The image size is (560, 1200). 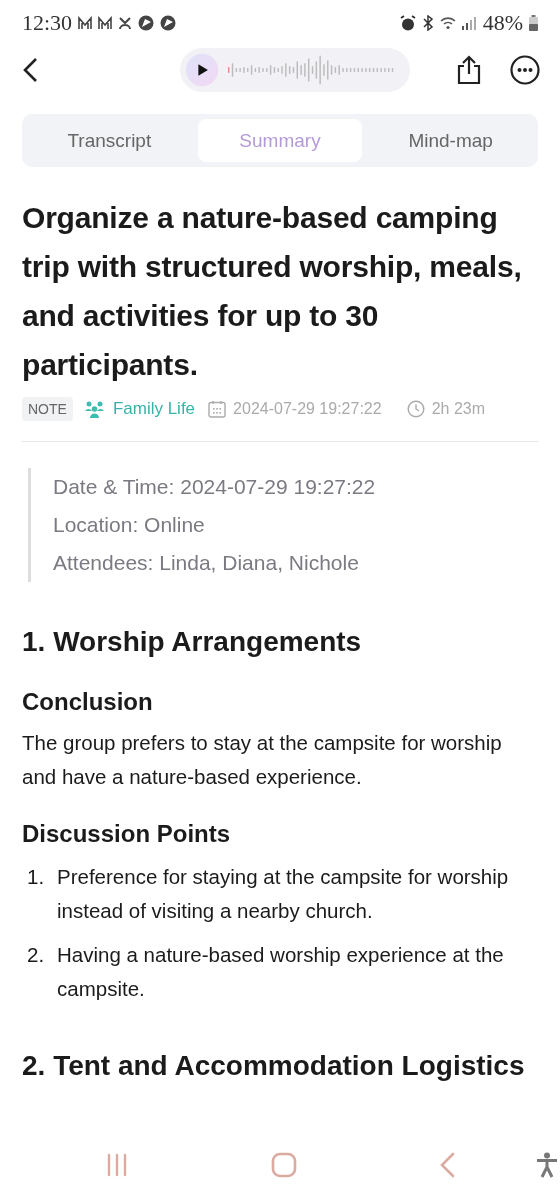 I want to click on tab: Transcript, so click(x=109, y=140).